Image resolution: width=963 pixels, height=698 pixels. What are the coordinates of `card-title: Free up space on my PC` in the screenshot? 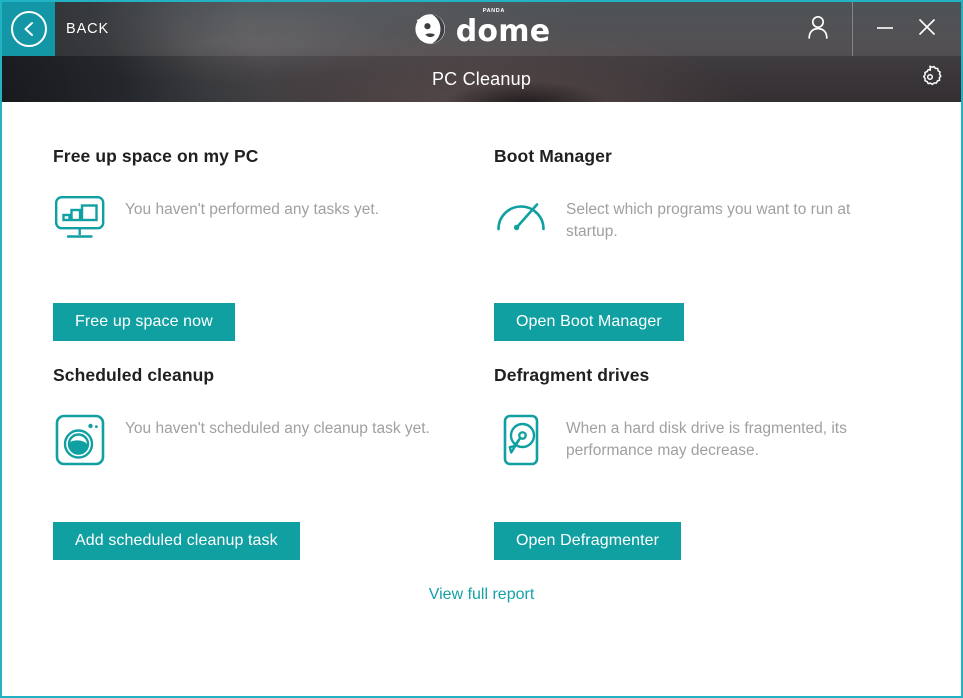 It's located at (156, 156).